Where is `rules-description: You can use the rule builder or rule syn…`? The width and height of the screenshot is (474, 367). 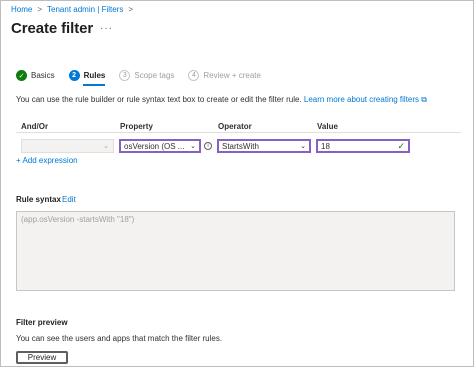 rules-description: You can use the rule builder or rule syn… is located at coordinates (221, 100).